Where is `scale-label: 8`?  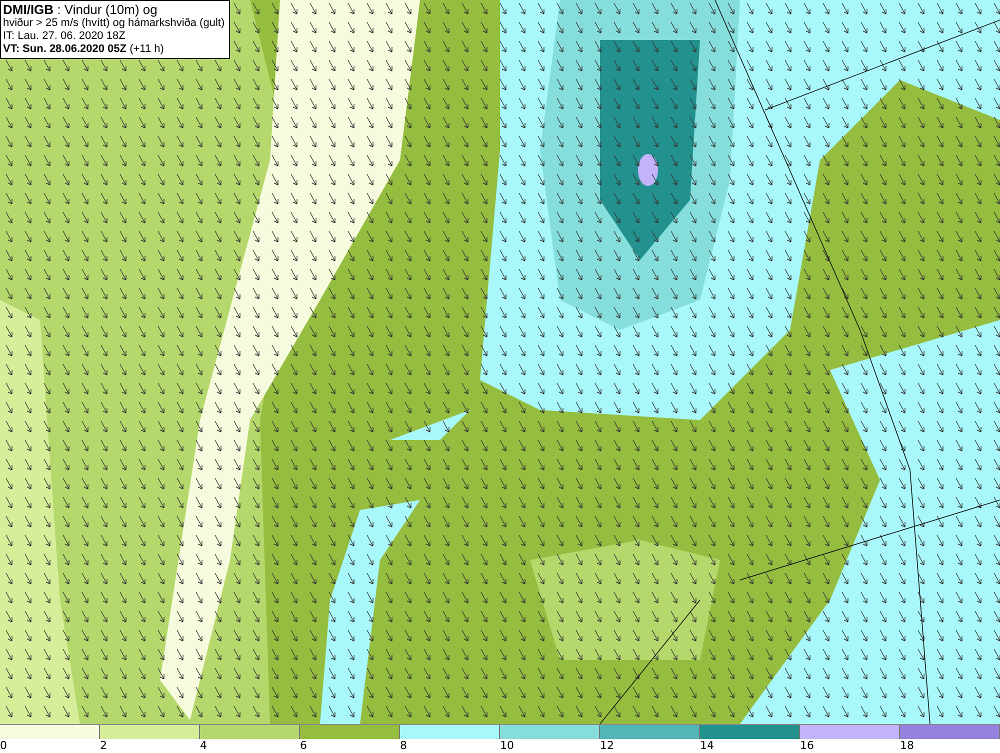 scale-label: 8 is located at coordinates (403, 746).